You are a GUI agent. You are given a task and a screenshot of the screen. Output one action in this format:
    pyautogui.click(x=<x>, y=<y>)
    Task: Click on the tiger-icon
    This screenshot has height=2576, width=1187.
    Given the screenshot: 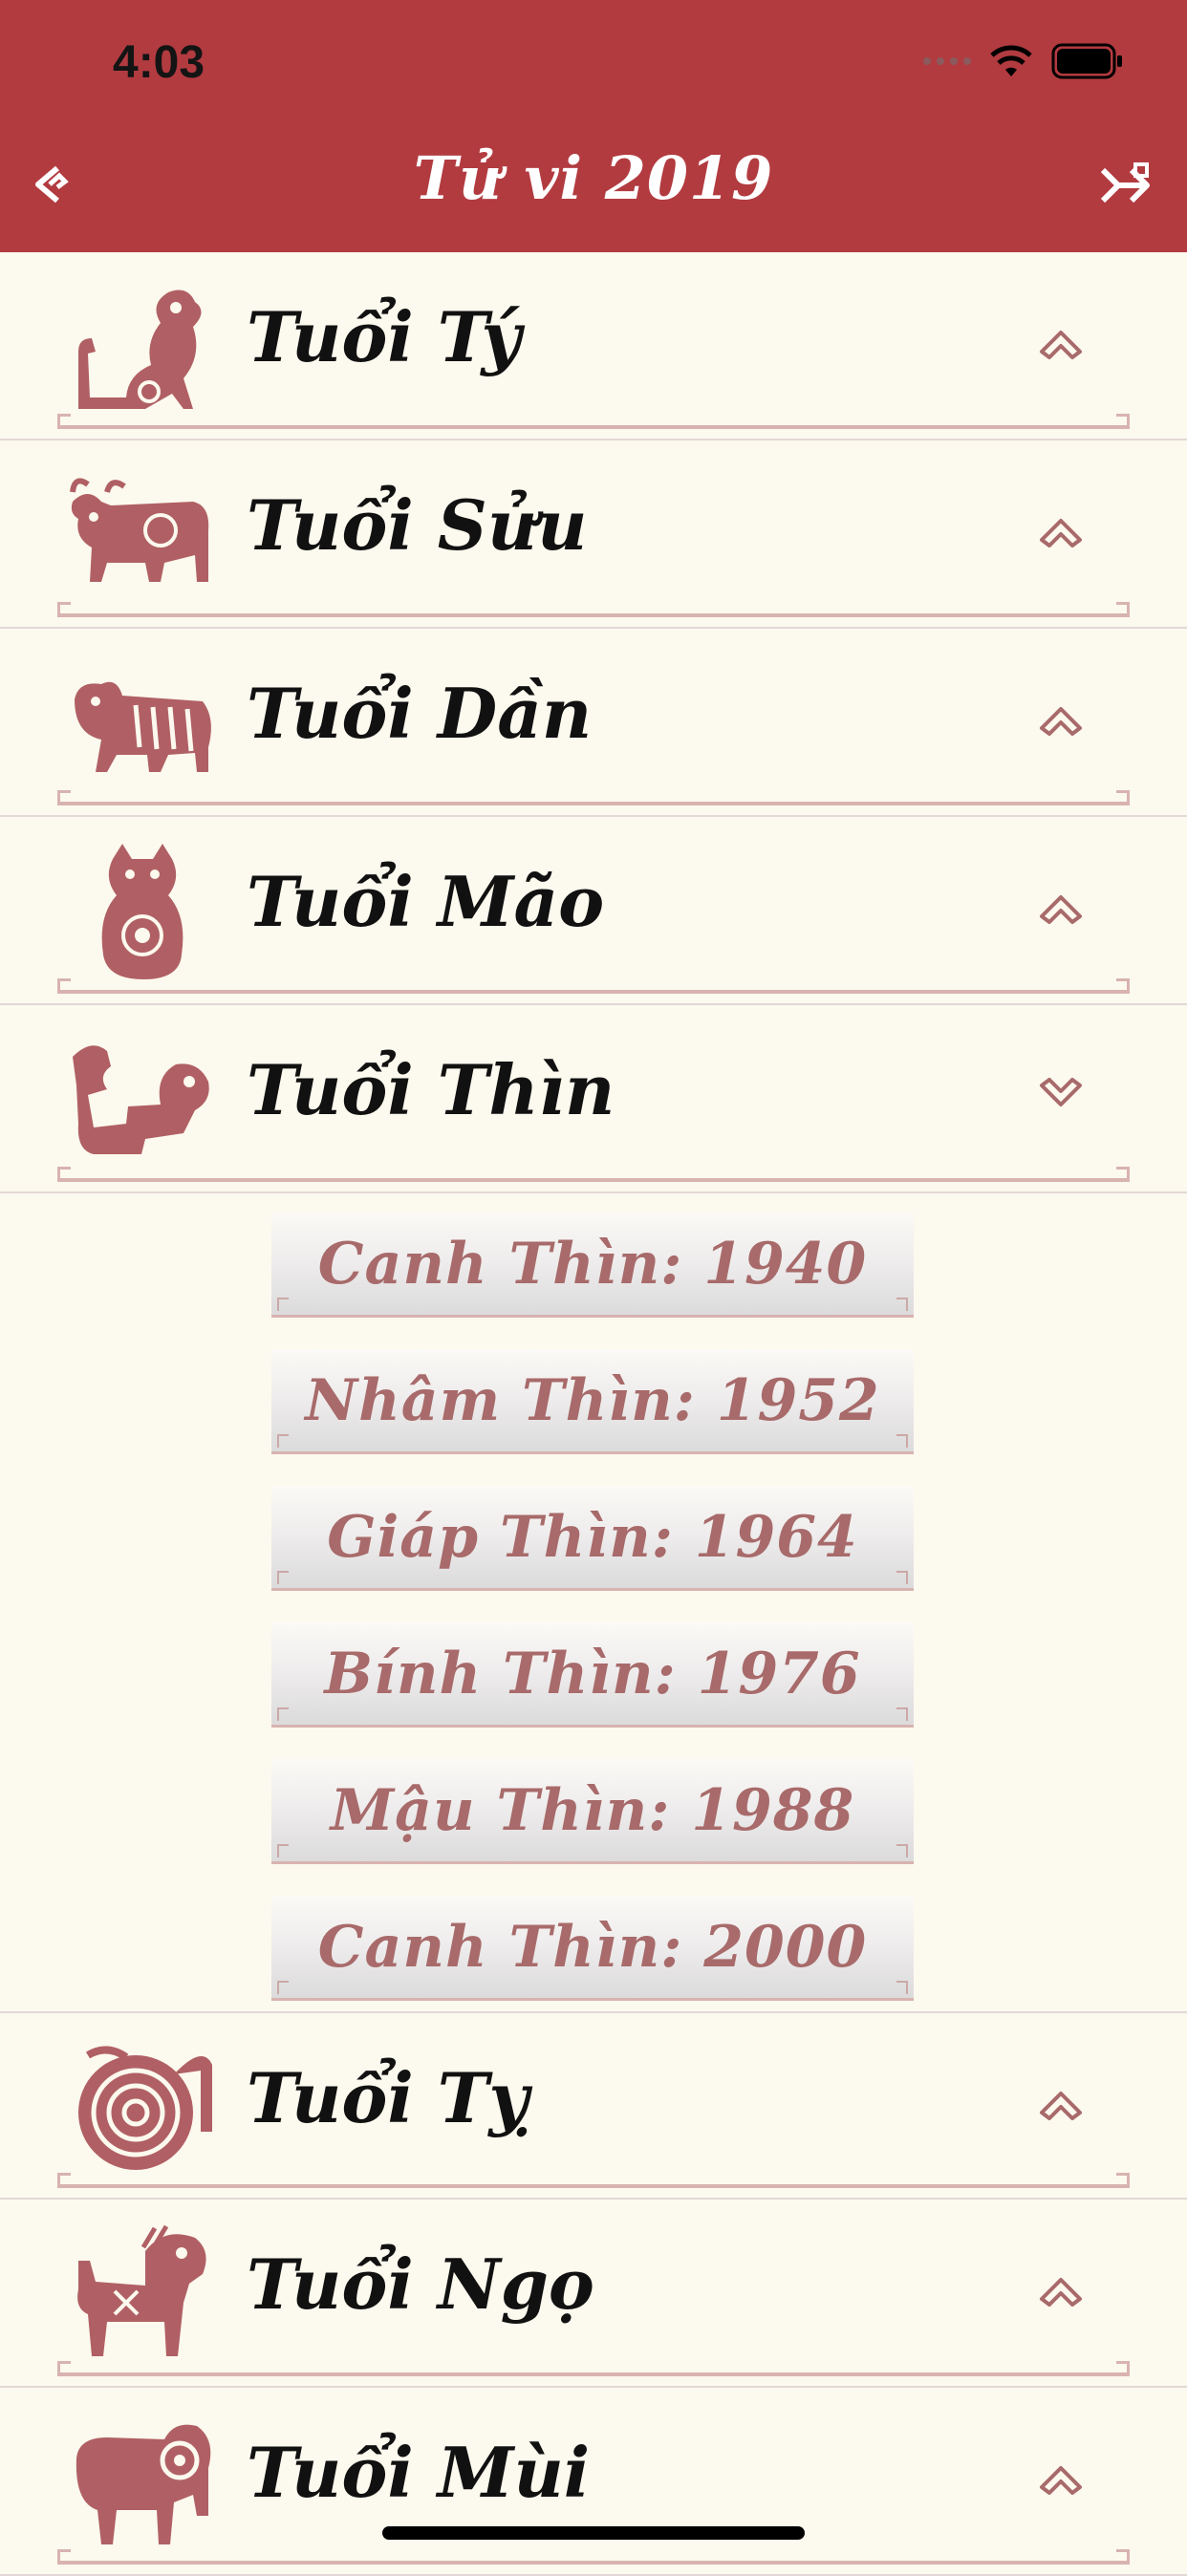 What is the action you would take?
    pyautogui.click(x=143, y=726)
    